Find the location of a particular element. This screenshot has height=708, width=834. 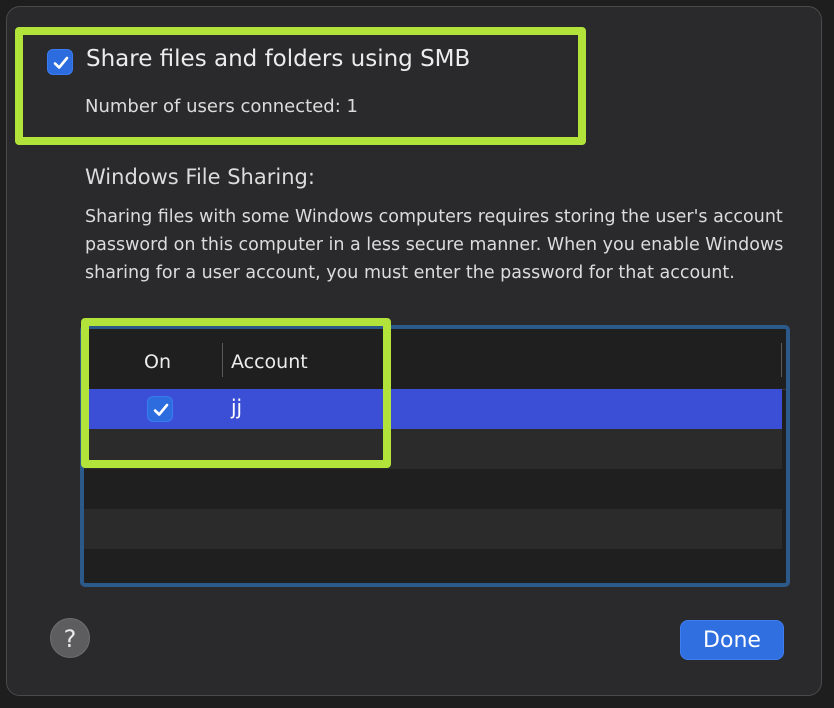

row-account-name: jj is located at coordinates (237, 407).